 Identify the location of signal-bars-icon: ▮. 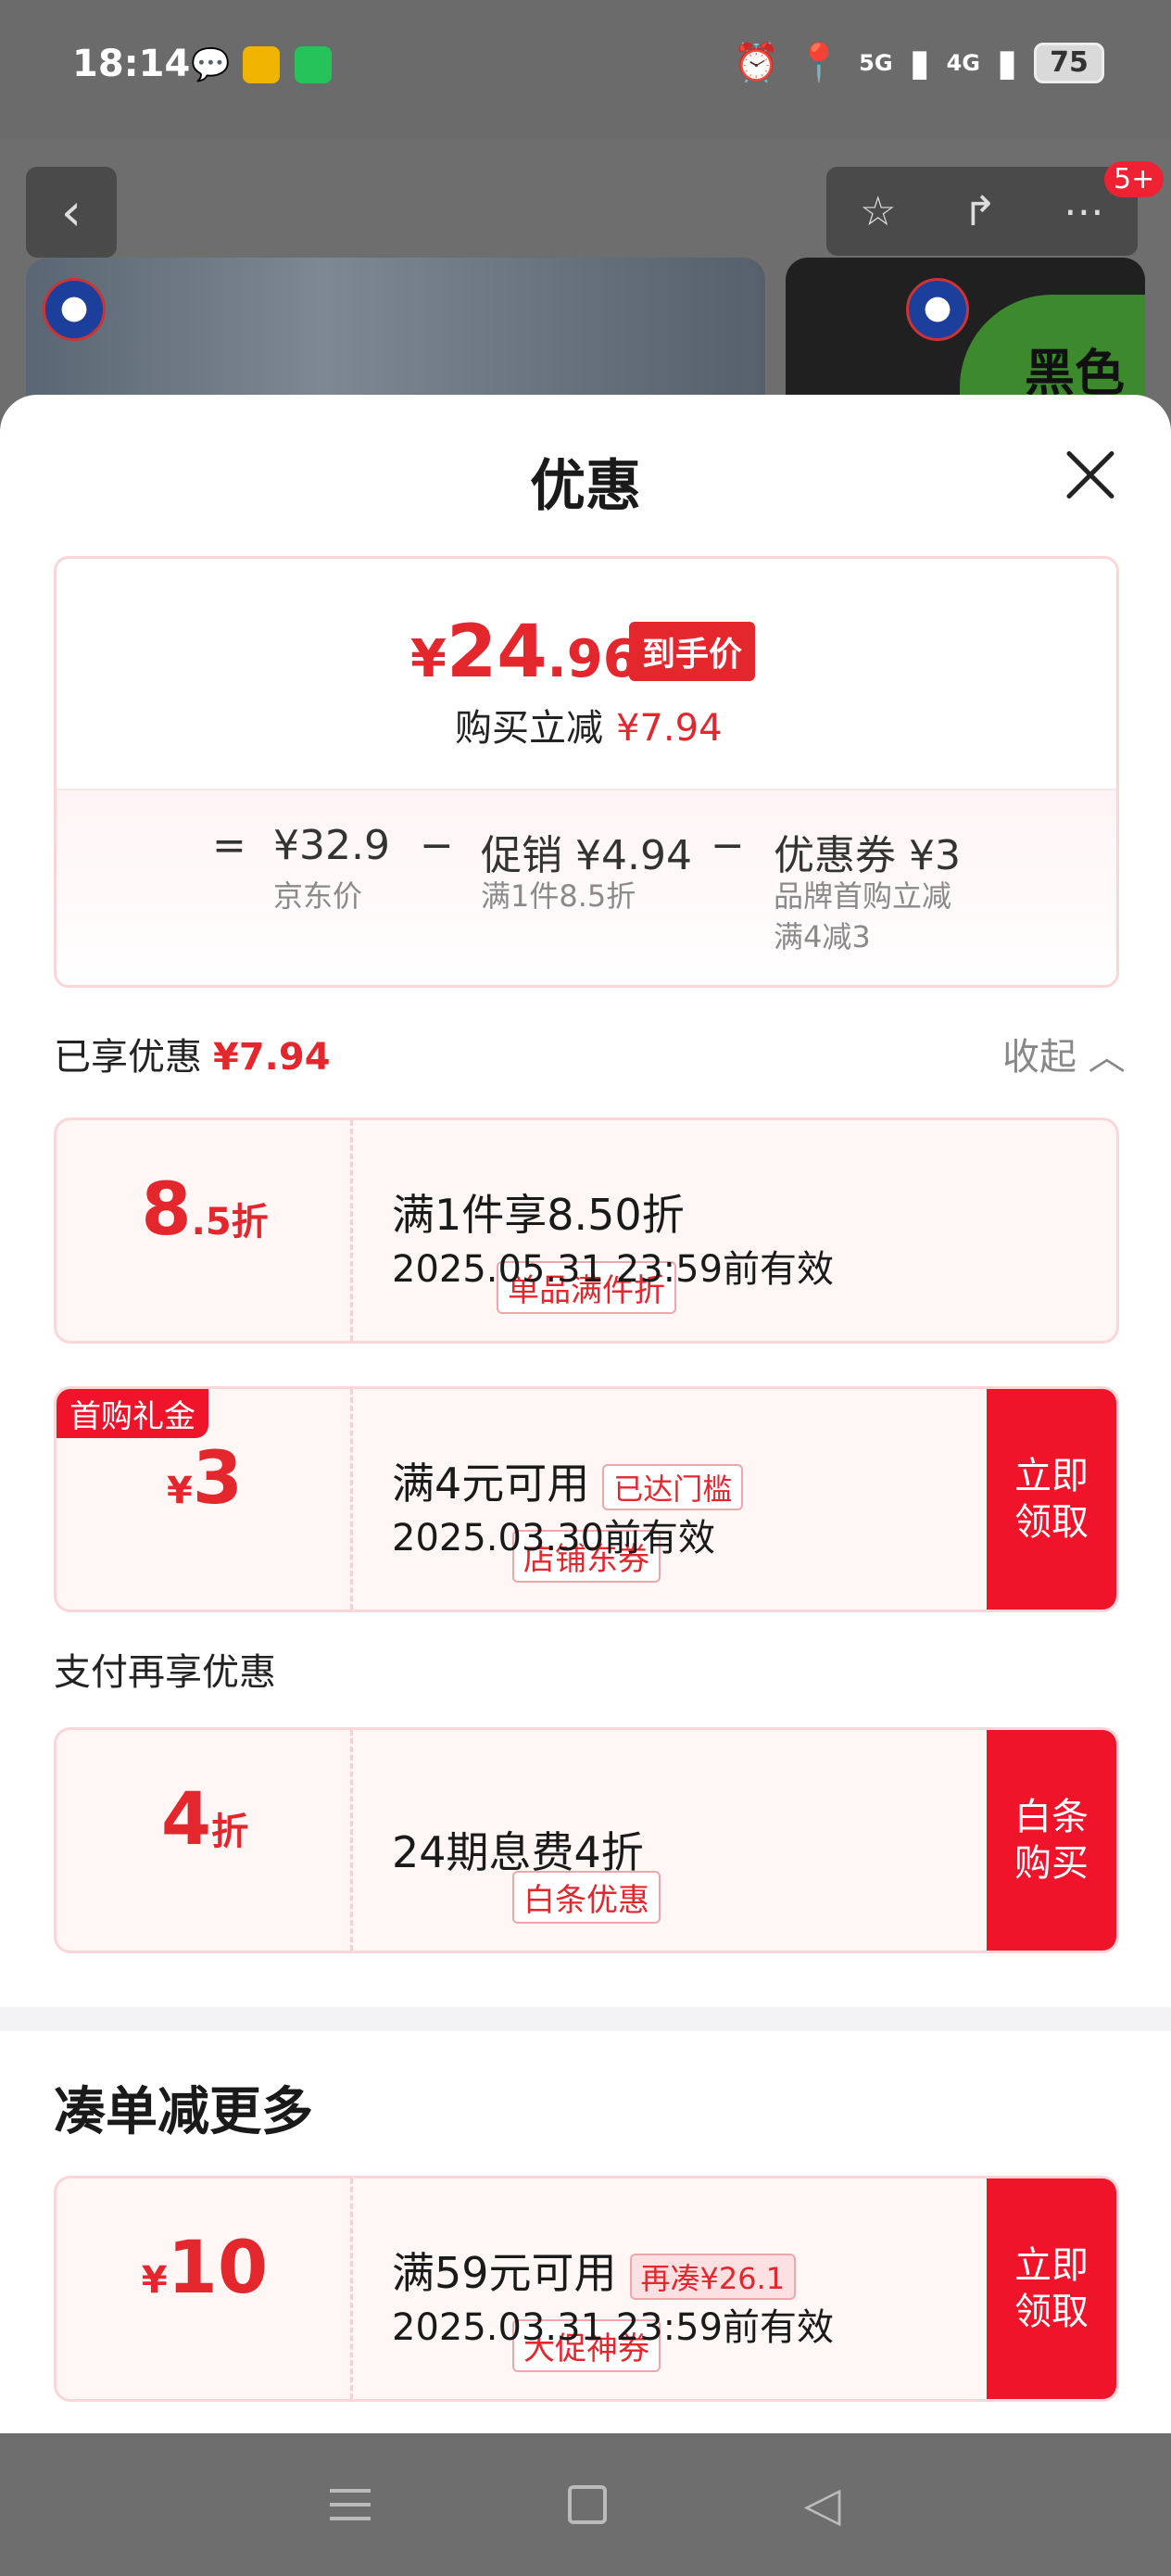
(920, 63).